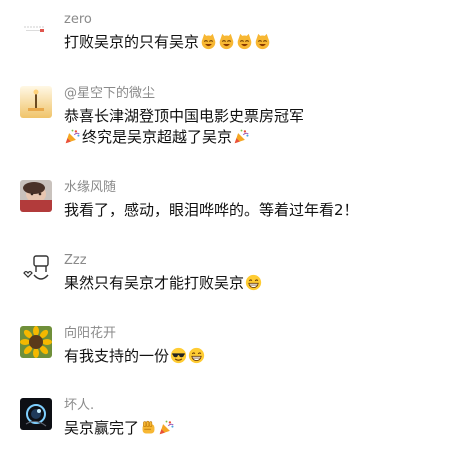 Image resolution: width=469 pixels, height=457 pixels. What do you see at coordinates (90, 188) in the screenshot?
I see `comment-author: 水缘风随` at bounding box center [90, 188].